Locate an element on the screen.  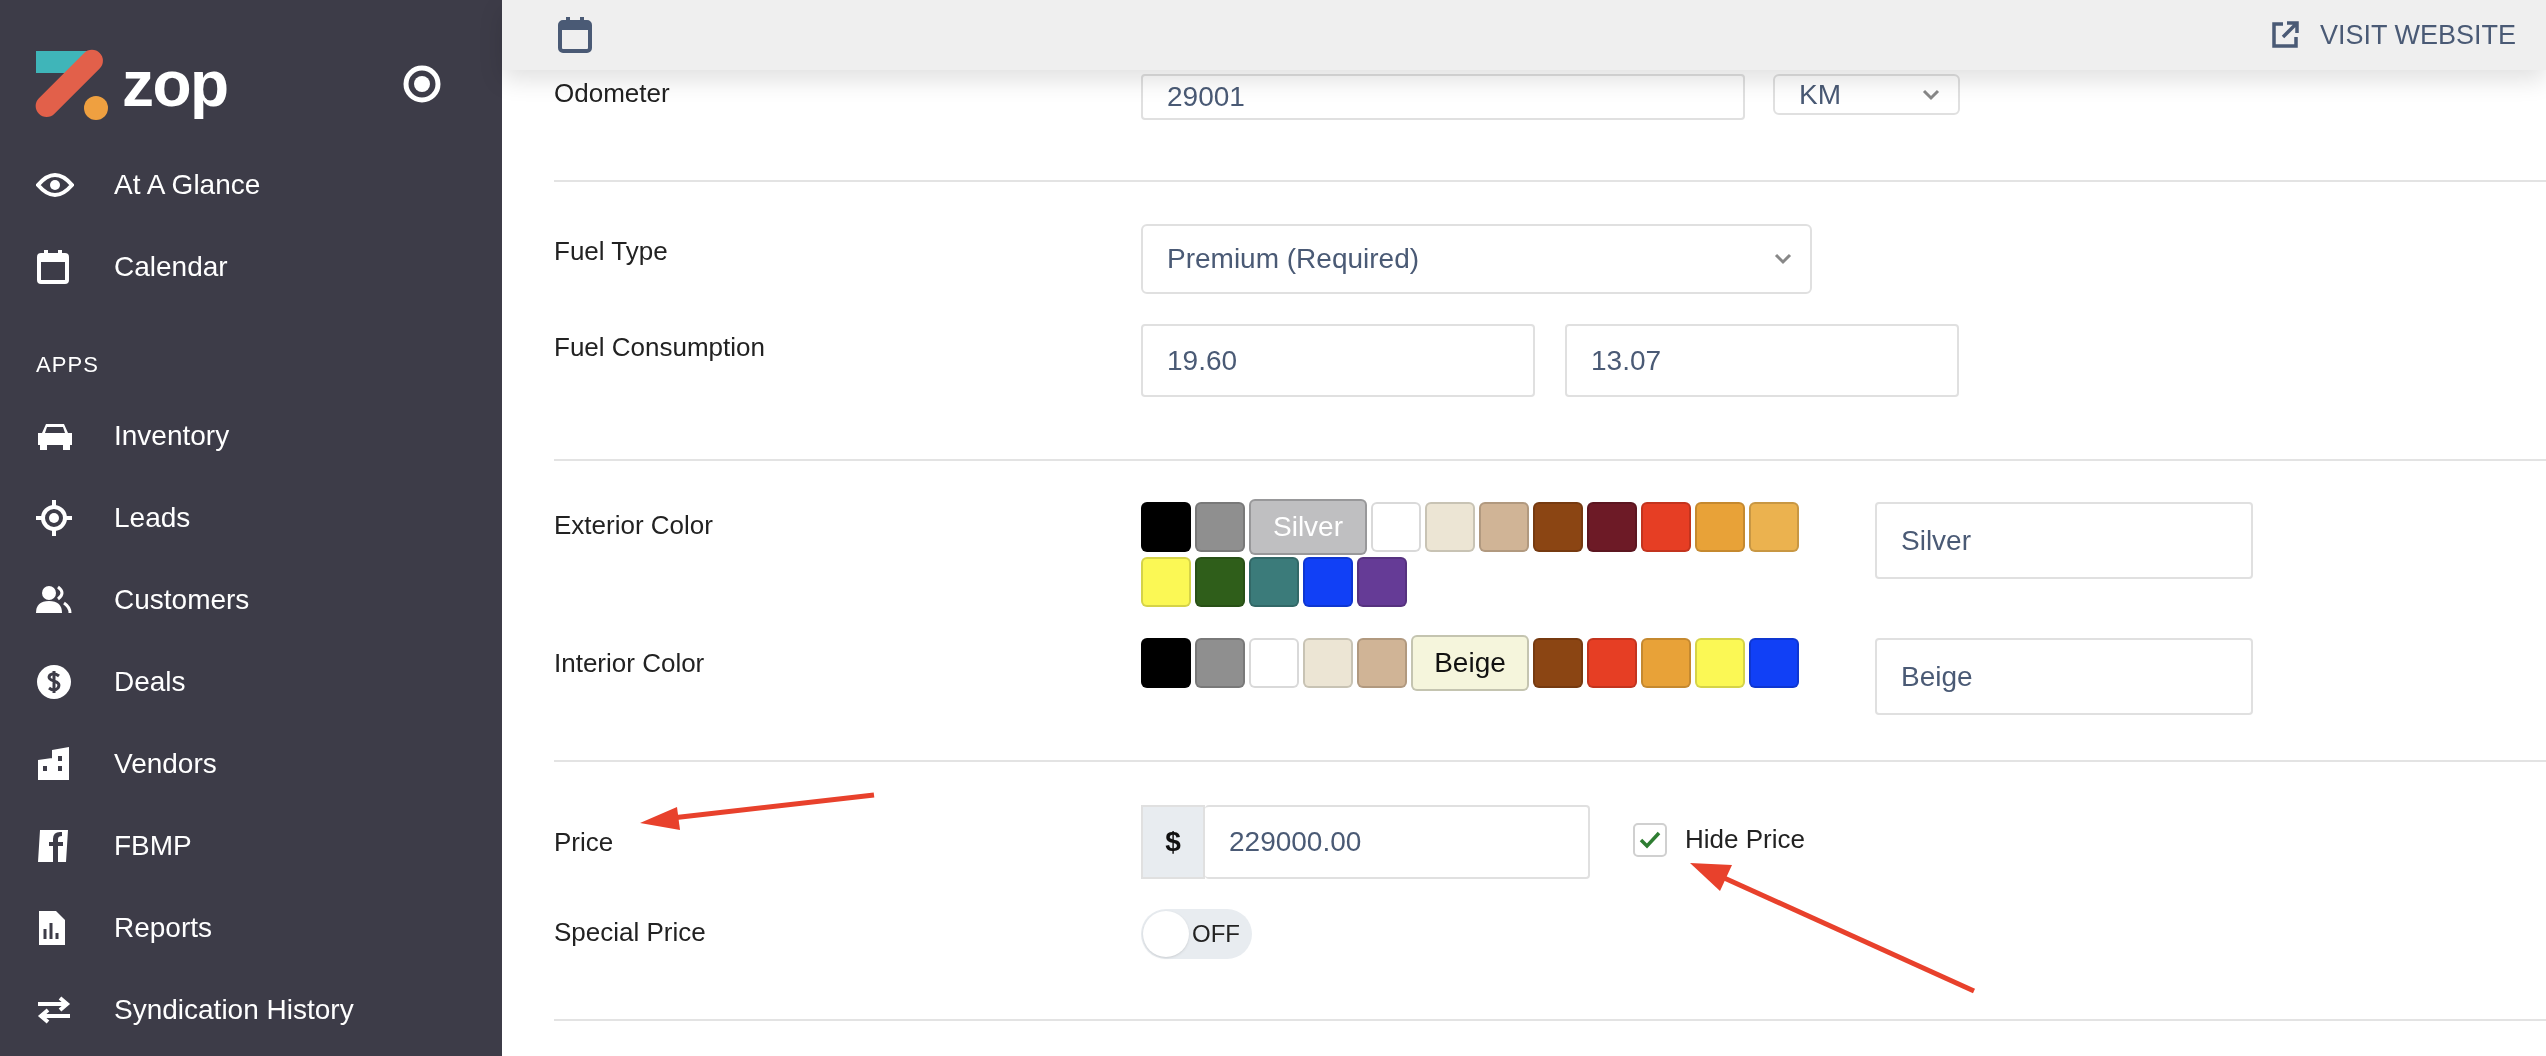
checkbox-label: Hide Price is located at coordinates (1745, 839).